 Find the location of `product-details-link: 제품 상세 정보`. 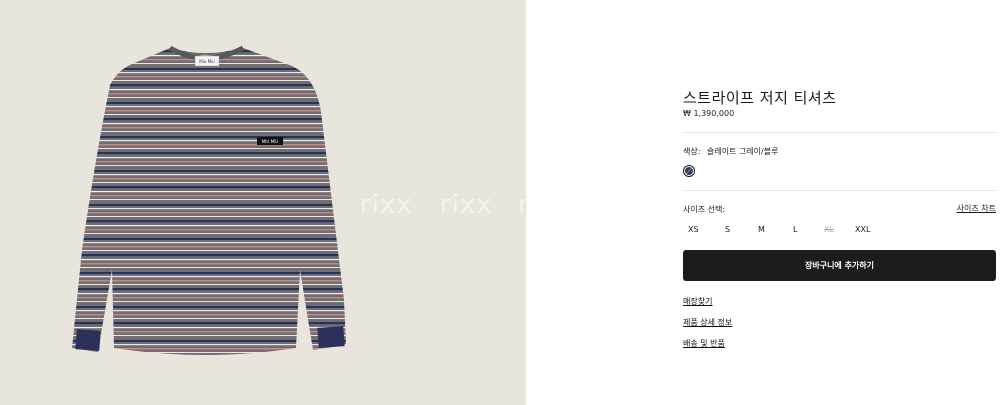

product-details-link: 제품 상세 정보 is located at coordinates (707, 322).